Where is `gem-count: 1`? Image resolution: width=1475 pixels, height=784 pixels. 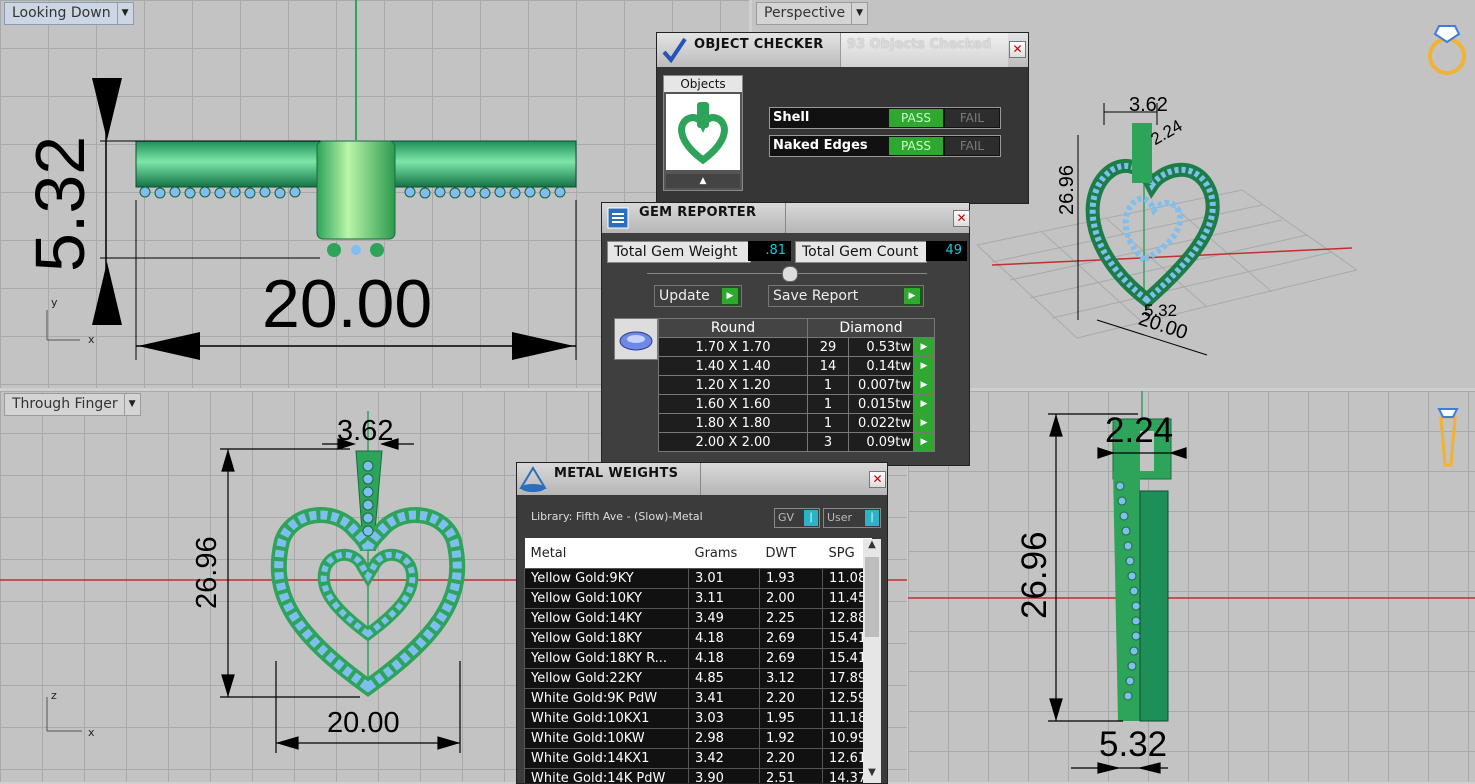 gem-count: 1 is located at coordinates (828, 423).